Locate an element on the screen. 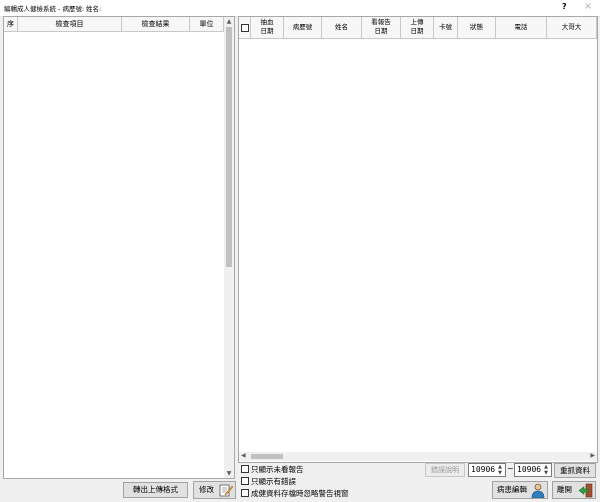 This screenshot has height=502, width=600. help-button: ? is located at coordinates (564, 6).